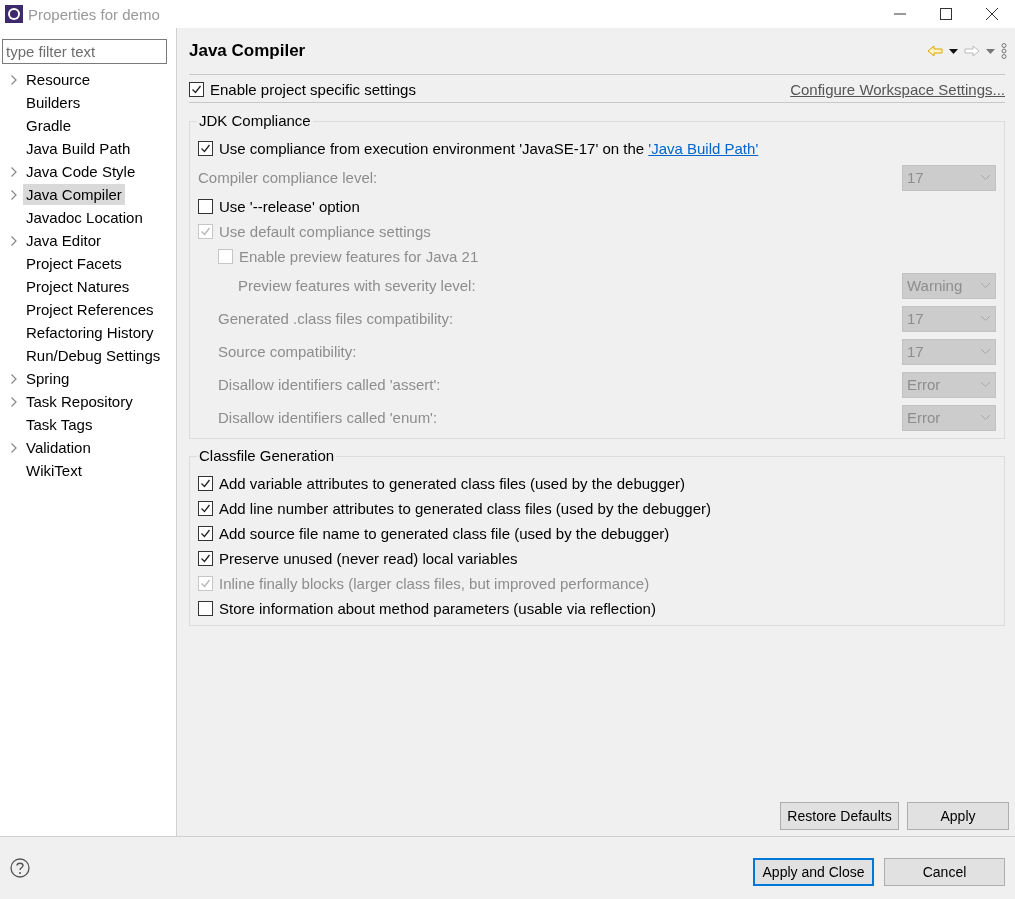 The width and height of the screenshot is (1015, 899). What do you see at coordinates (452, 483) in the screenshot?
I see `checkbox-label: Add variable attributes to generated class files (used by the debugger)` at bounding box center [452, 483].